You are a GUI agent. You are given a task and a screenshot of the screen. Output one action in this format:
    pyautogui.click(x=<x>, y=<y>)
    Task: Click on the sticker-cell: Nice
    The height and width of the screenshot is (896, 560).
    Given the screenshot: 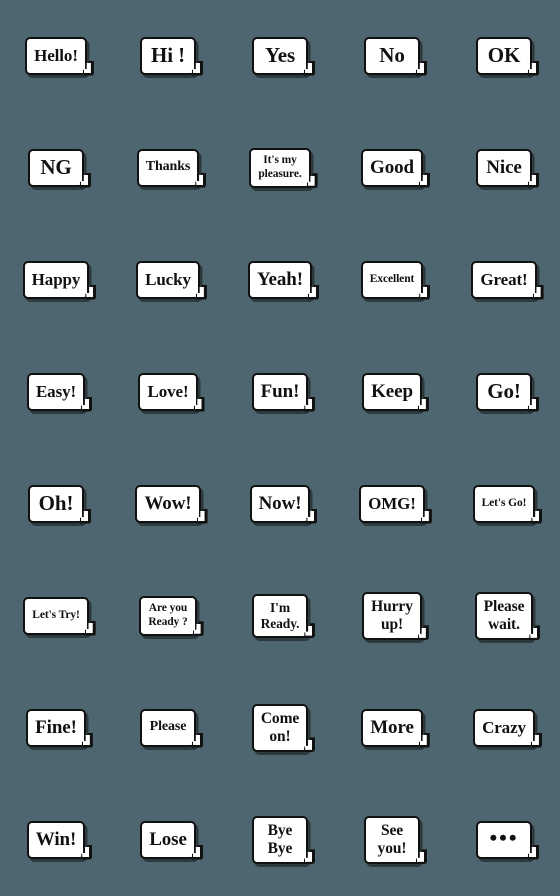 What is the action you would take?
    pyautogui.click(x=504, y=168)
    